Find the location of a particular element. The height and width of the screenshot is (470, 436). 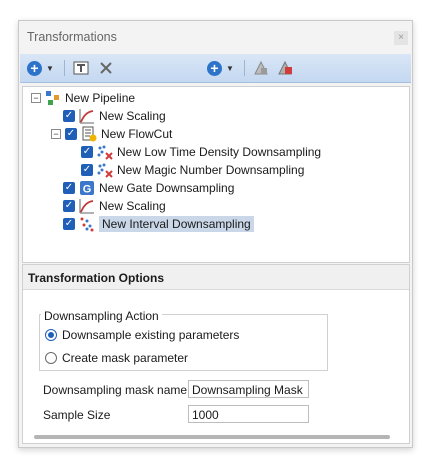

tree-root: − New Pipeline is located at coordinates (83, 98).